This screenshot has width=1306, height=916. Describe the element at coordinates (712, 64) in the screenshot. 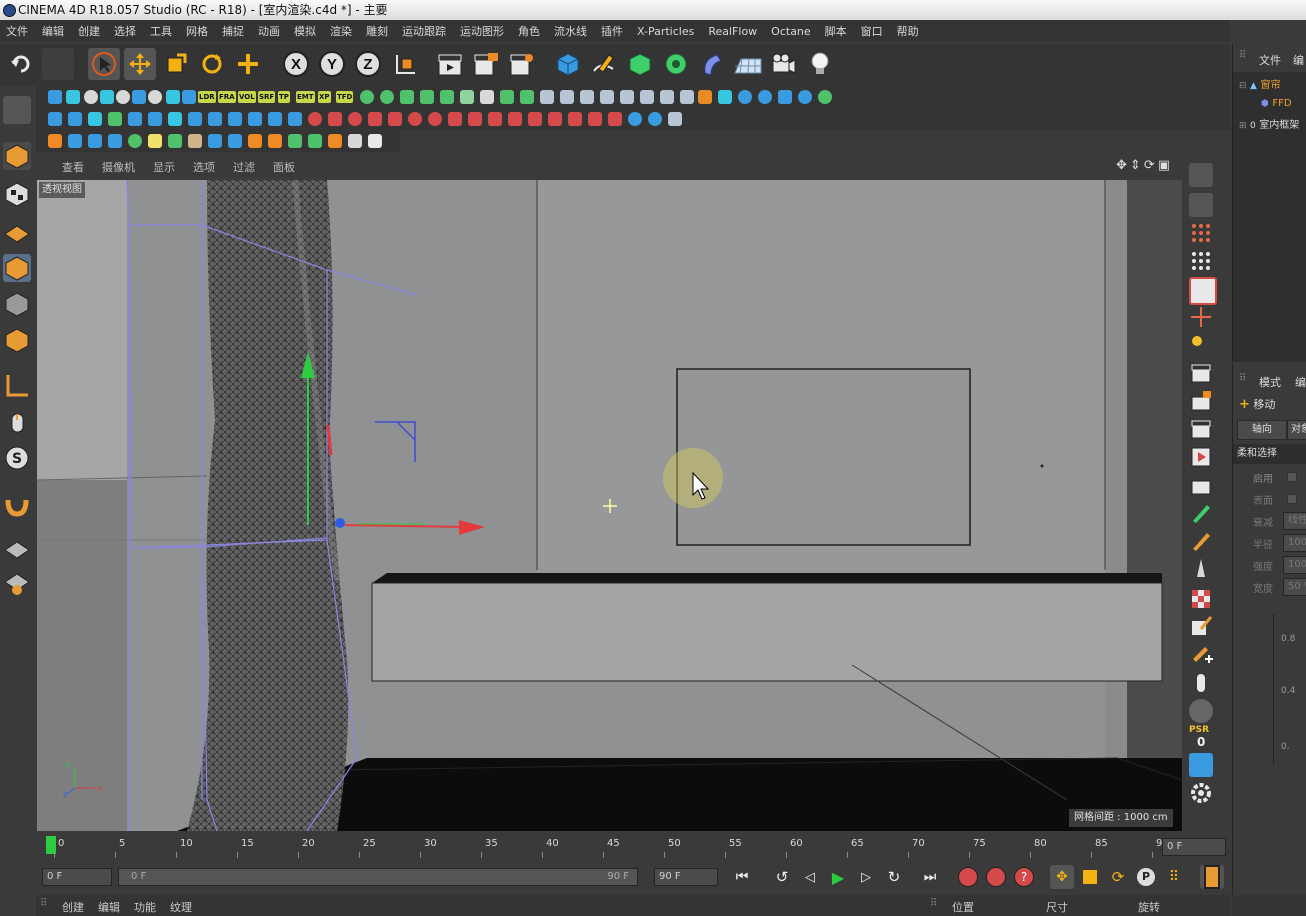

I see `add-deformer-button` at that location.